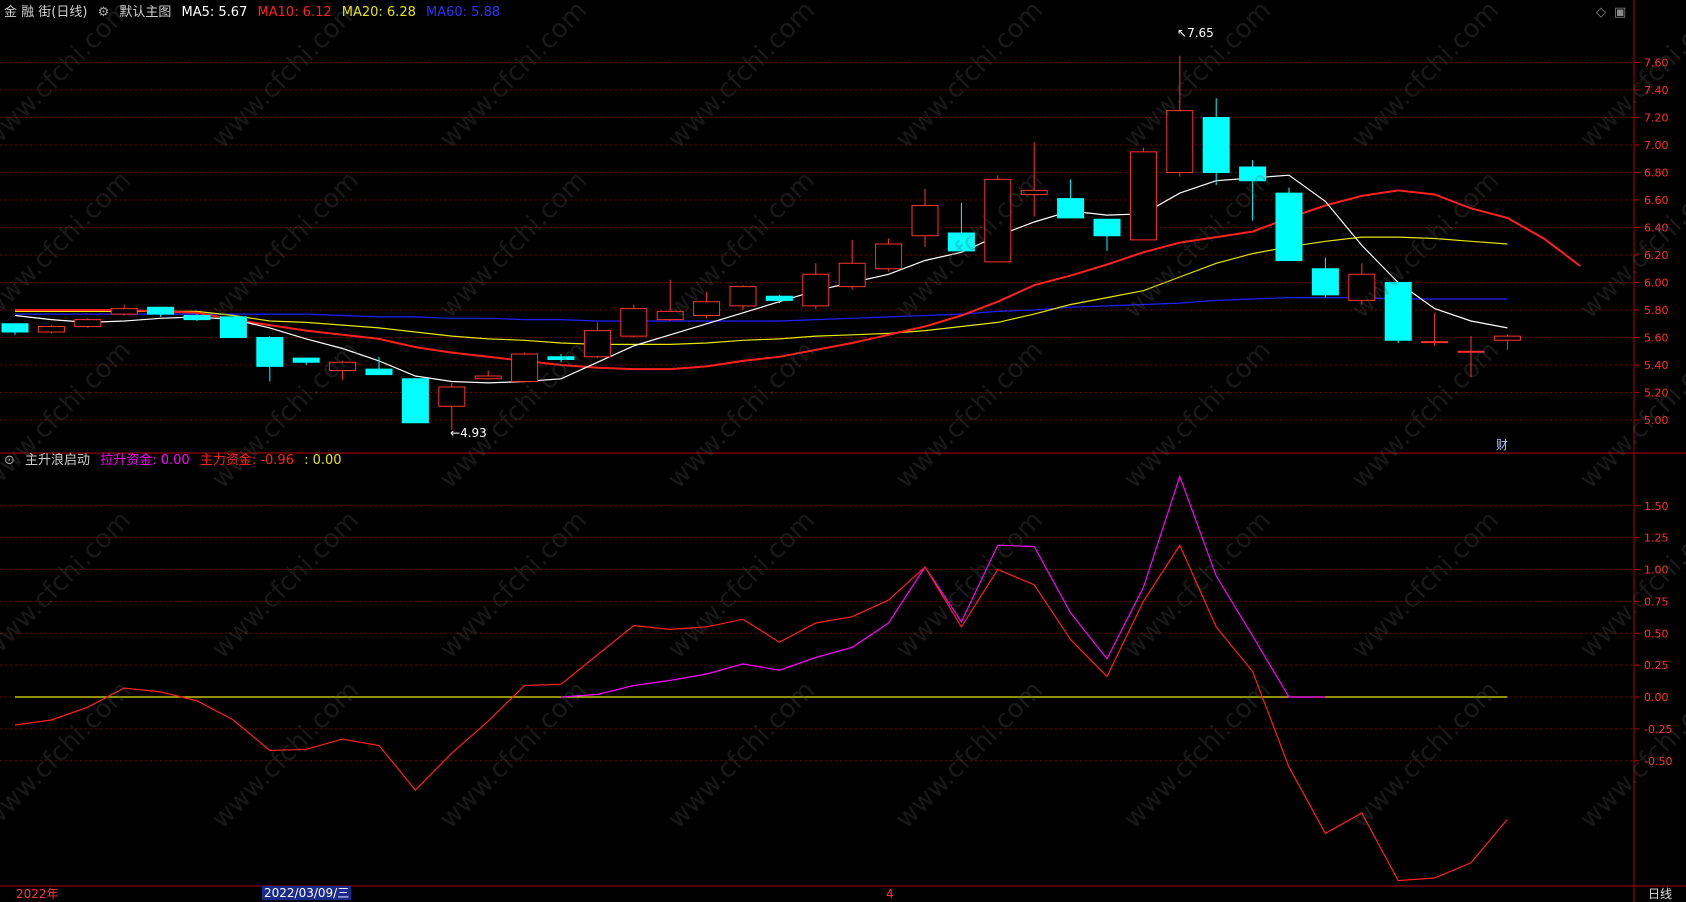 Image resolution: width=1686 pixels, height=902 pixels. I want to click on collapse-icon: ⊙, so click(9, 460).